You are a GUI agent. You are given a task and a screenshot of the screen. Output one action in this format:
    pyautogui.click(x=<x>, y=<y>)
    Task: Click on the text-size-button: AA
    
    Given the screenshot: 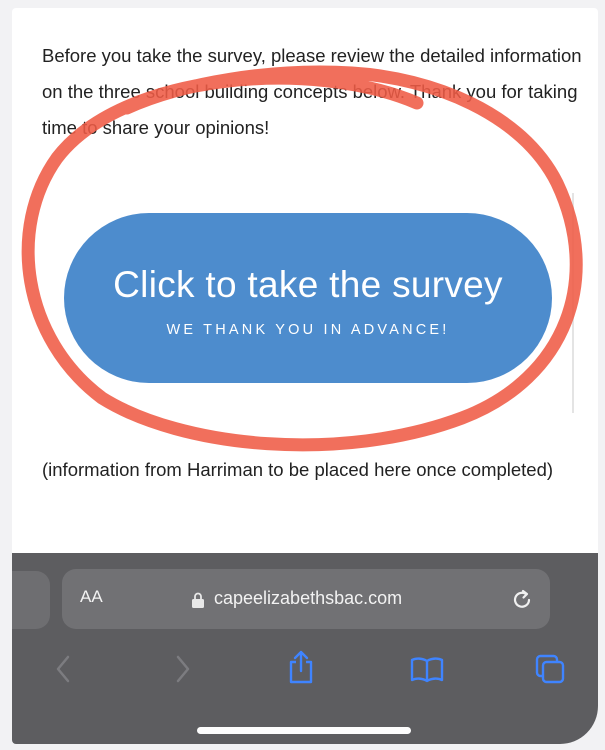 What is the action you would take?
    pyautogui.click(x=91, y=597)
    